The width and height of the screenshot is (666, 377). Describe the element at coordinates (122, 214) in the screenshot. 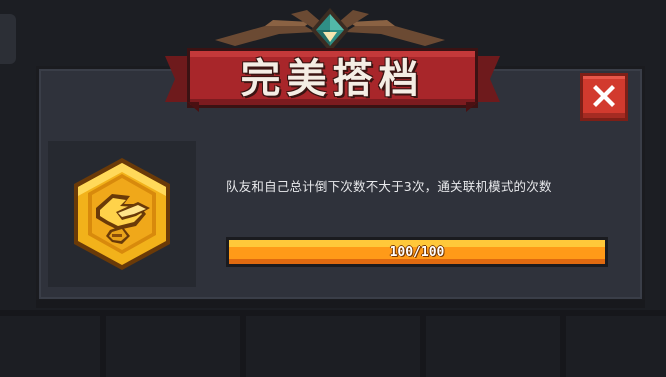

I see `handshake-badge-icon` at that location.